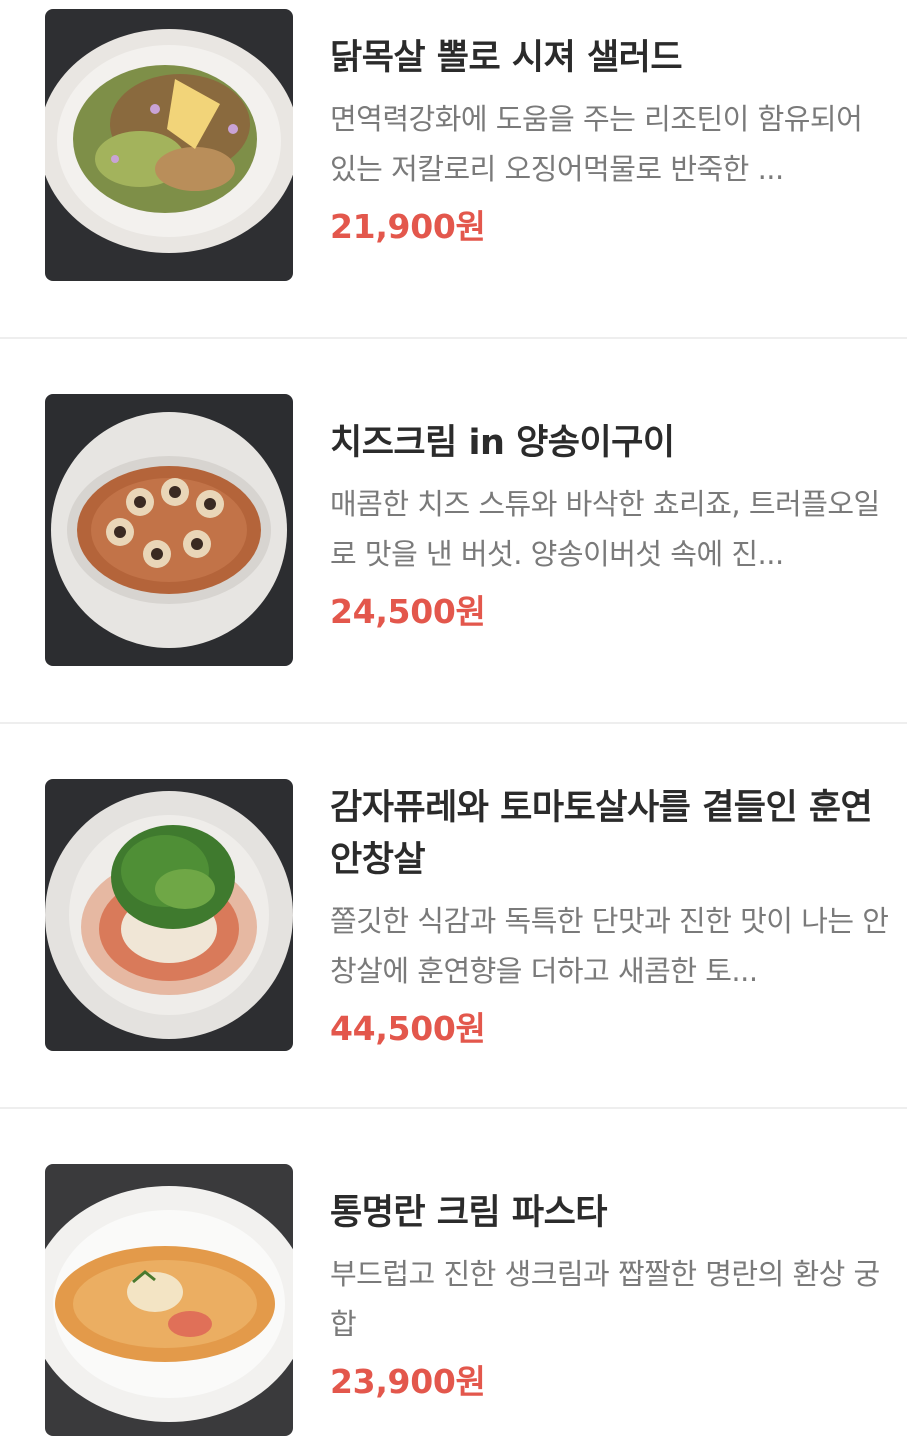 Image resolution: width=907 pixels, height=1440 pixels. I want to click on menu-item-description: 부드럽고 진한 생크림과 짭짤한 명란의 환상 궁합, so click(605, 1299).